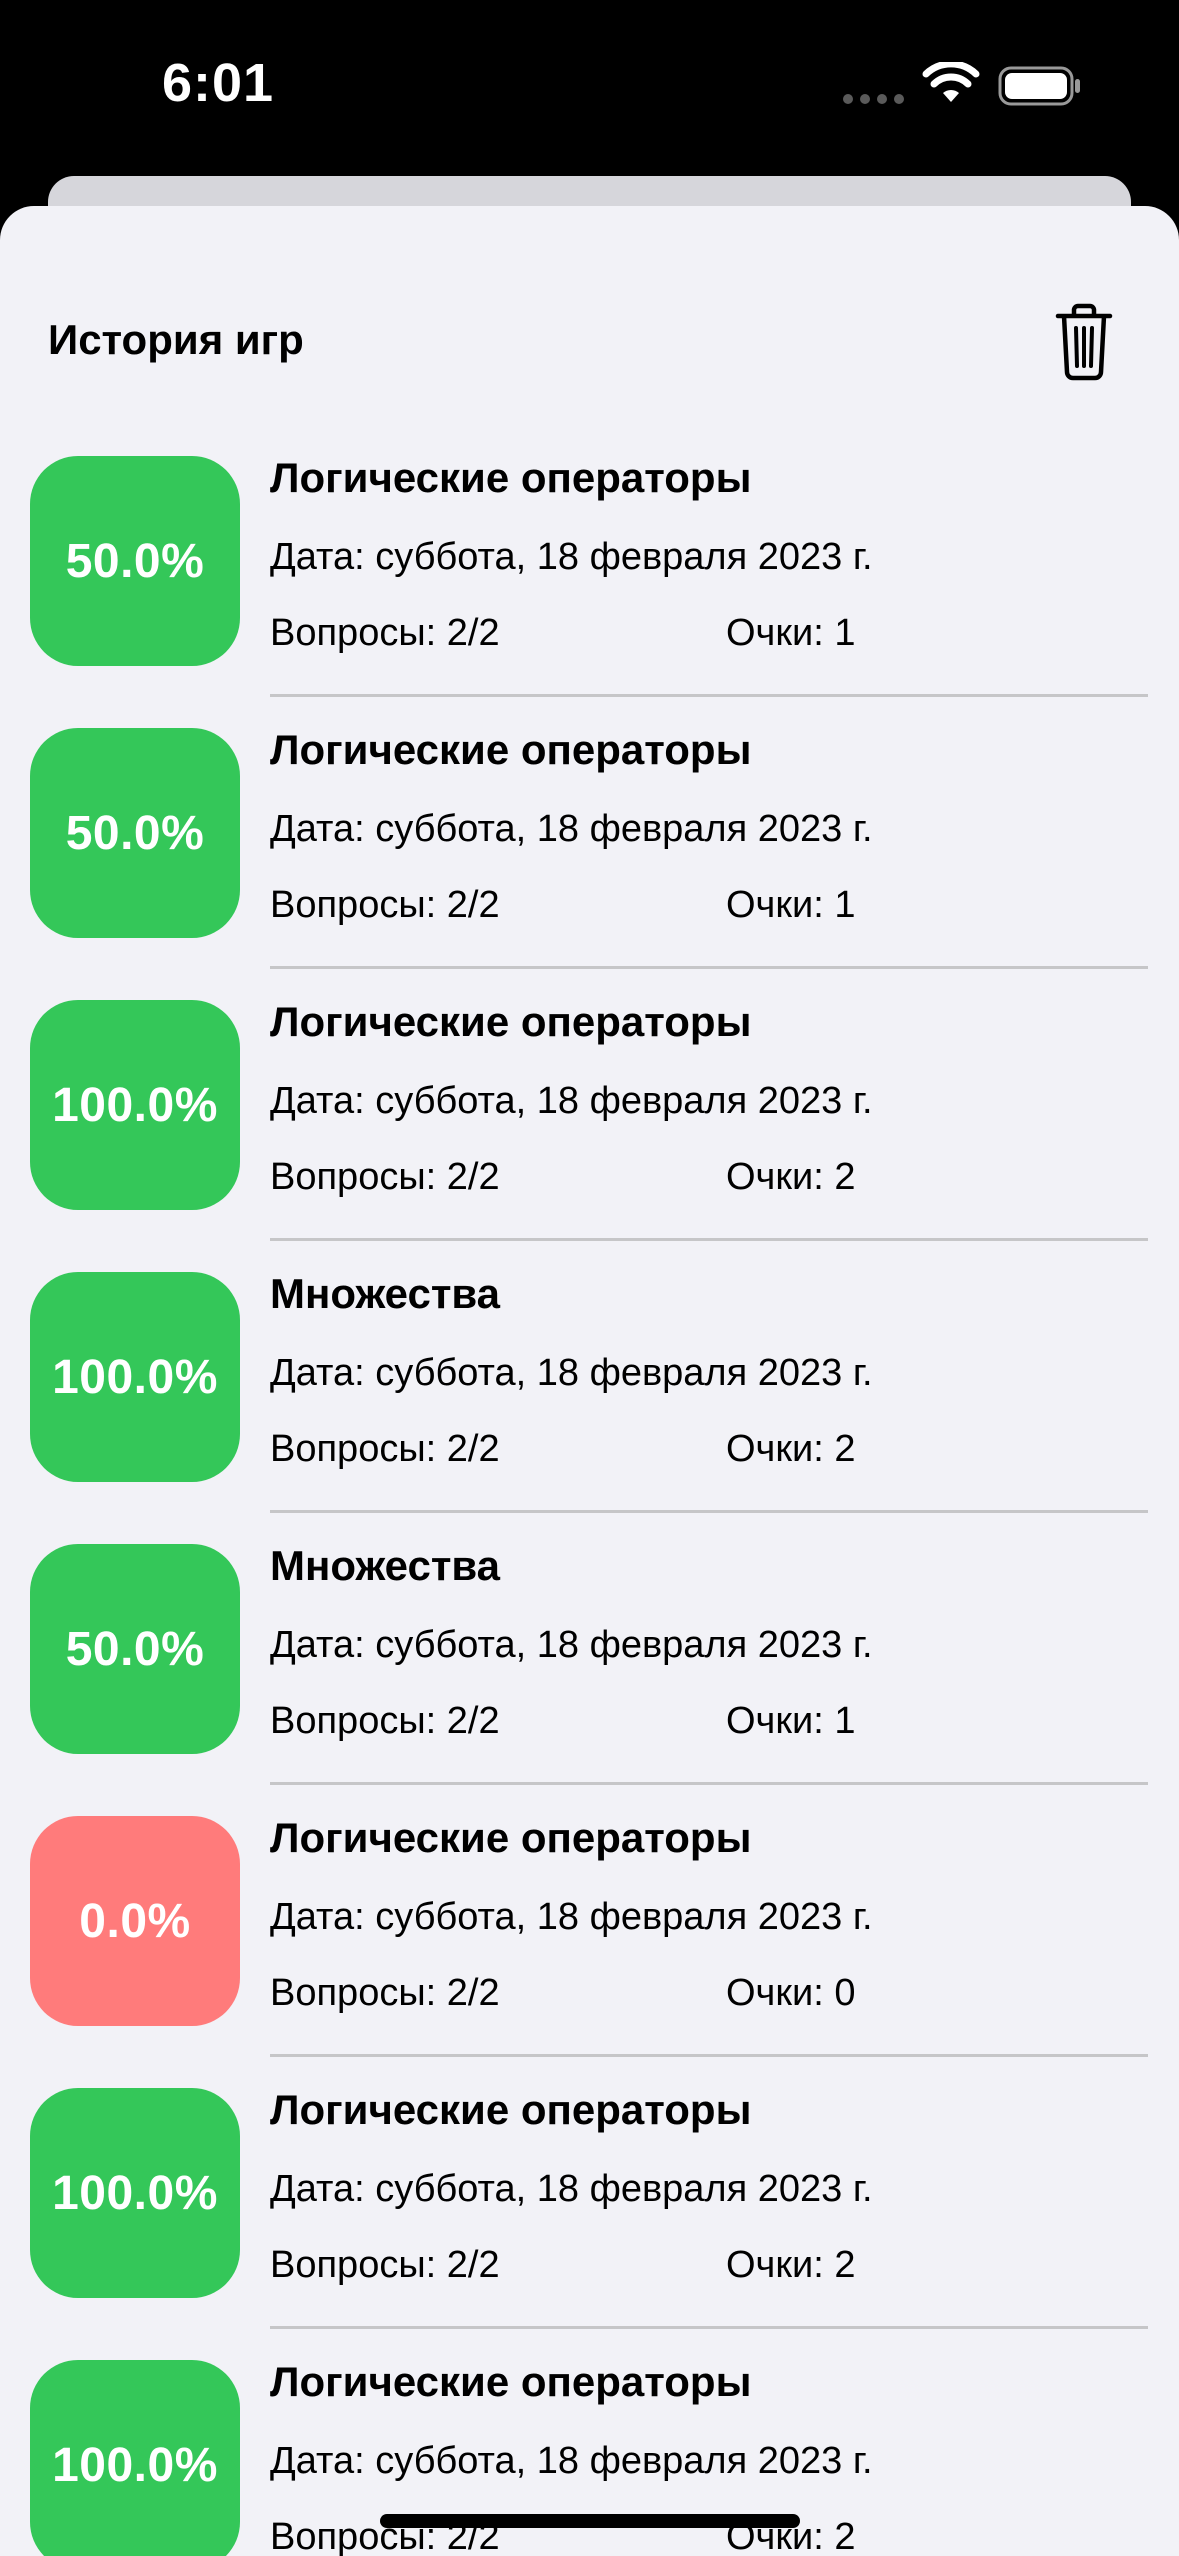  Describe the element at coordinates (873, 99) in the screenshot. I see `cellular-signal-icon` at that location.